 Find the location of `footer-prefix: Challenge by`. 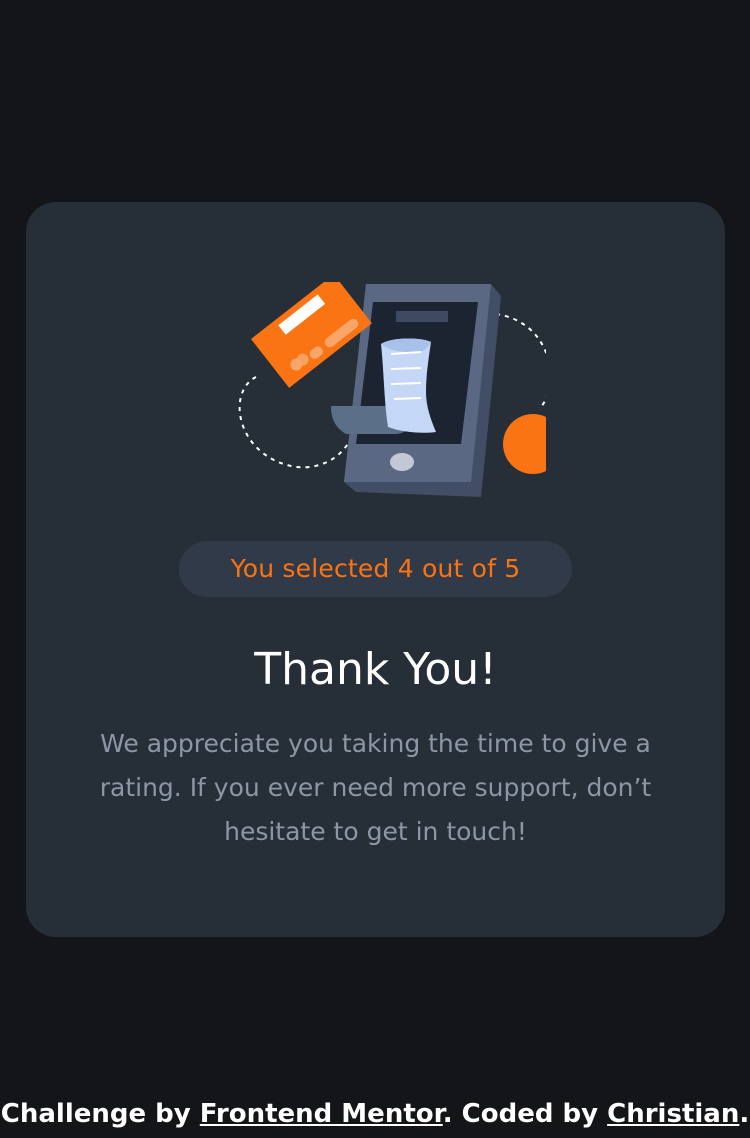

footer-prefix: Challenge by is located at coordinates (100, 1114).